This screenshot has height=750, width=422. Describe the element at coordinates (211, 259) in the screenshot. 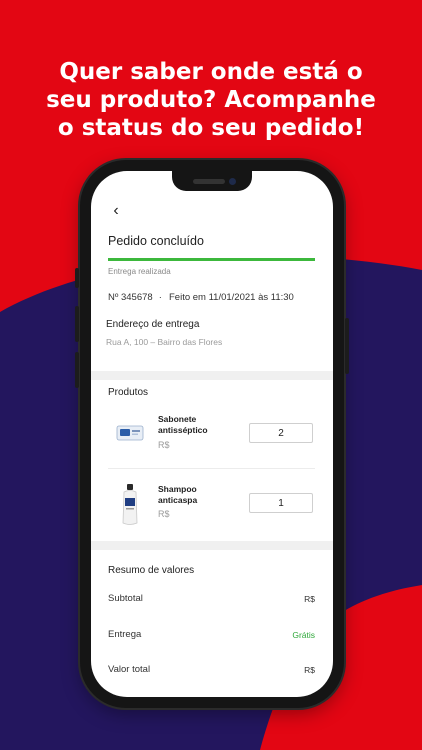

I see `order-progress-bar` at that location.